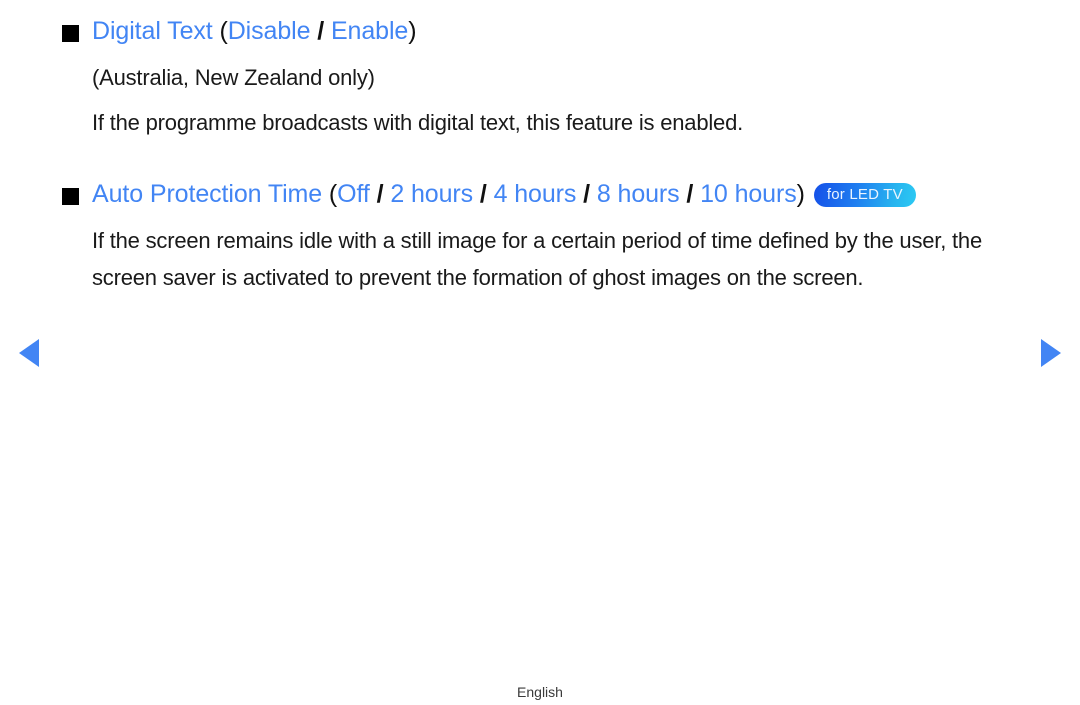 Image resolution: width=1080 pixels, height=705 pixels. What do you see at coordinates (29, 353) in the screenshot?
I see `previous-page-arrow-icon` at bounding box center [29, 353].